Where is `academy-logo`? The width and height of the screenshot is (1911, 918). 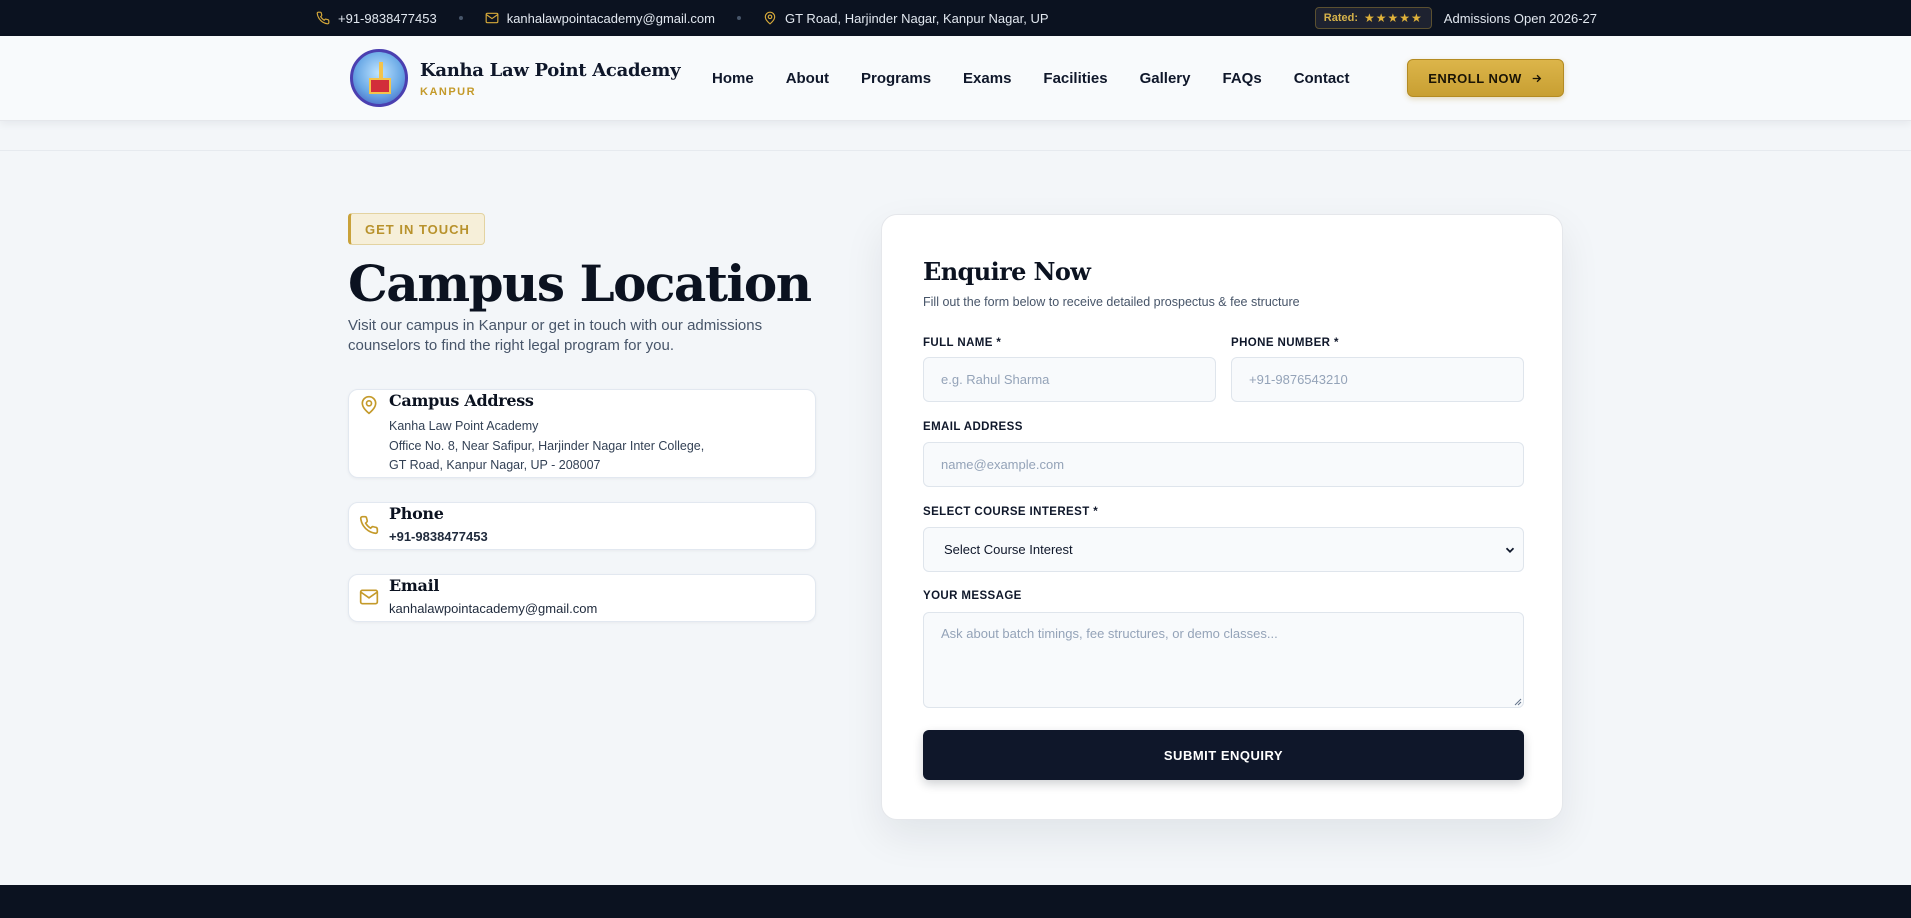
academy-logo is located at coordinates (379, 78).